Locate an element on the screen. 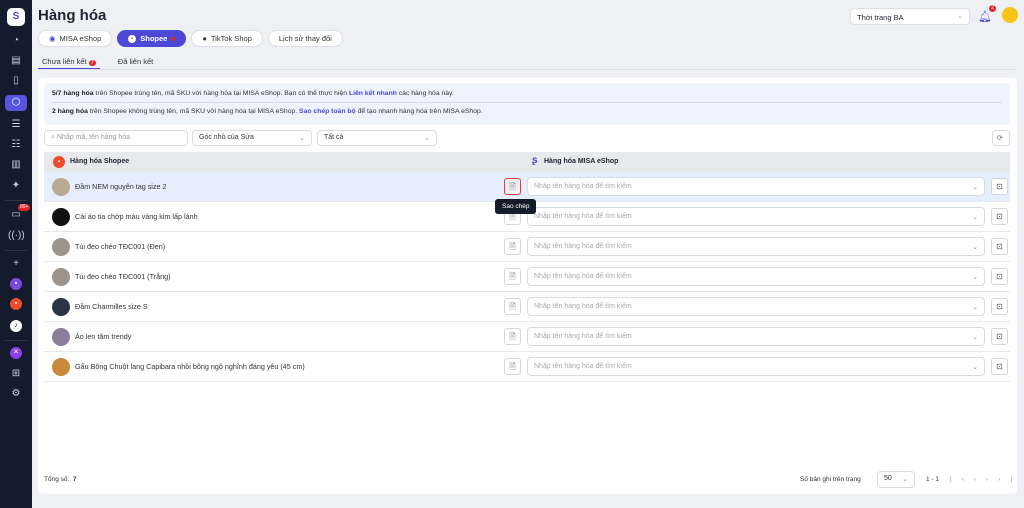  gift-icon: ✦ is located at coordinates (16, 186).